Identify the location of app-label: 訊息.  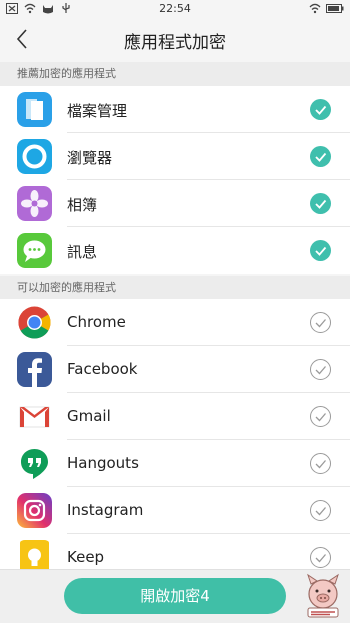
(82, 252).